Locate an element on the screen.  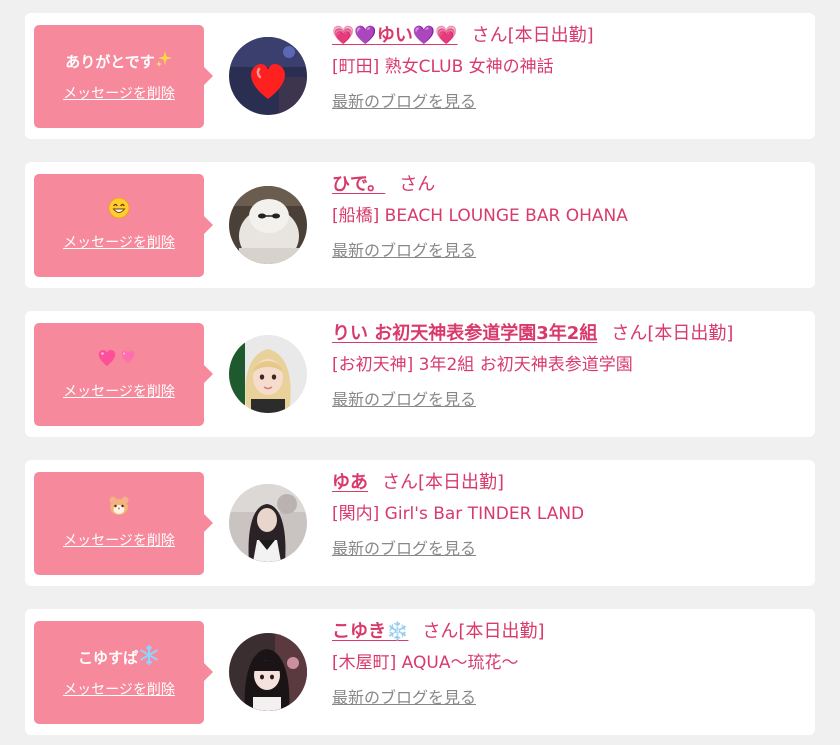
cast-name-link: こゆき❄️ is located at coordinates (370, 631).